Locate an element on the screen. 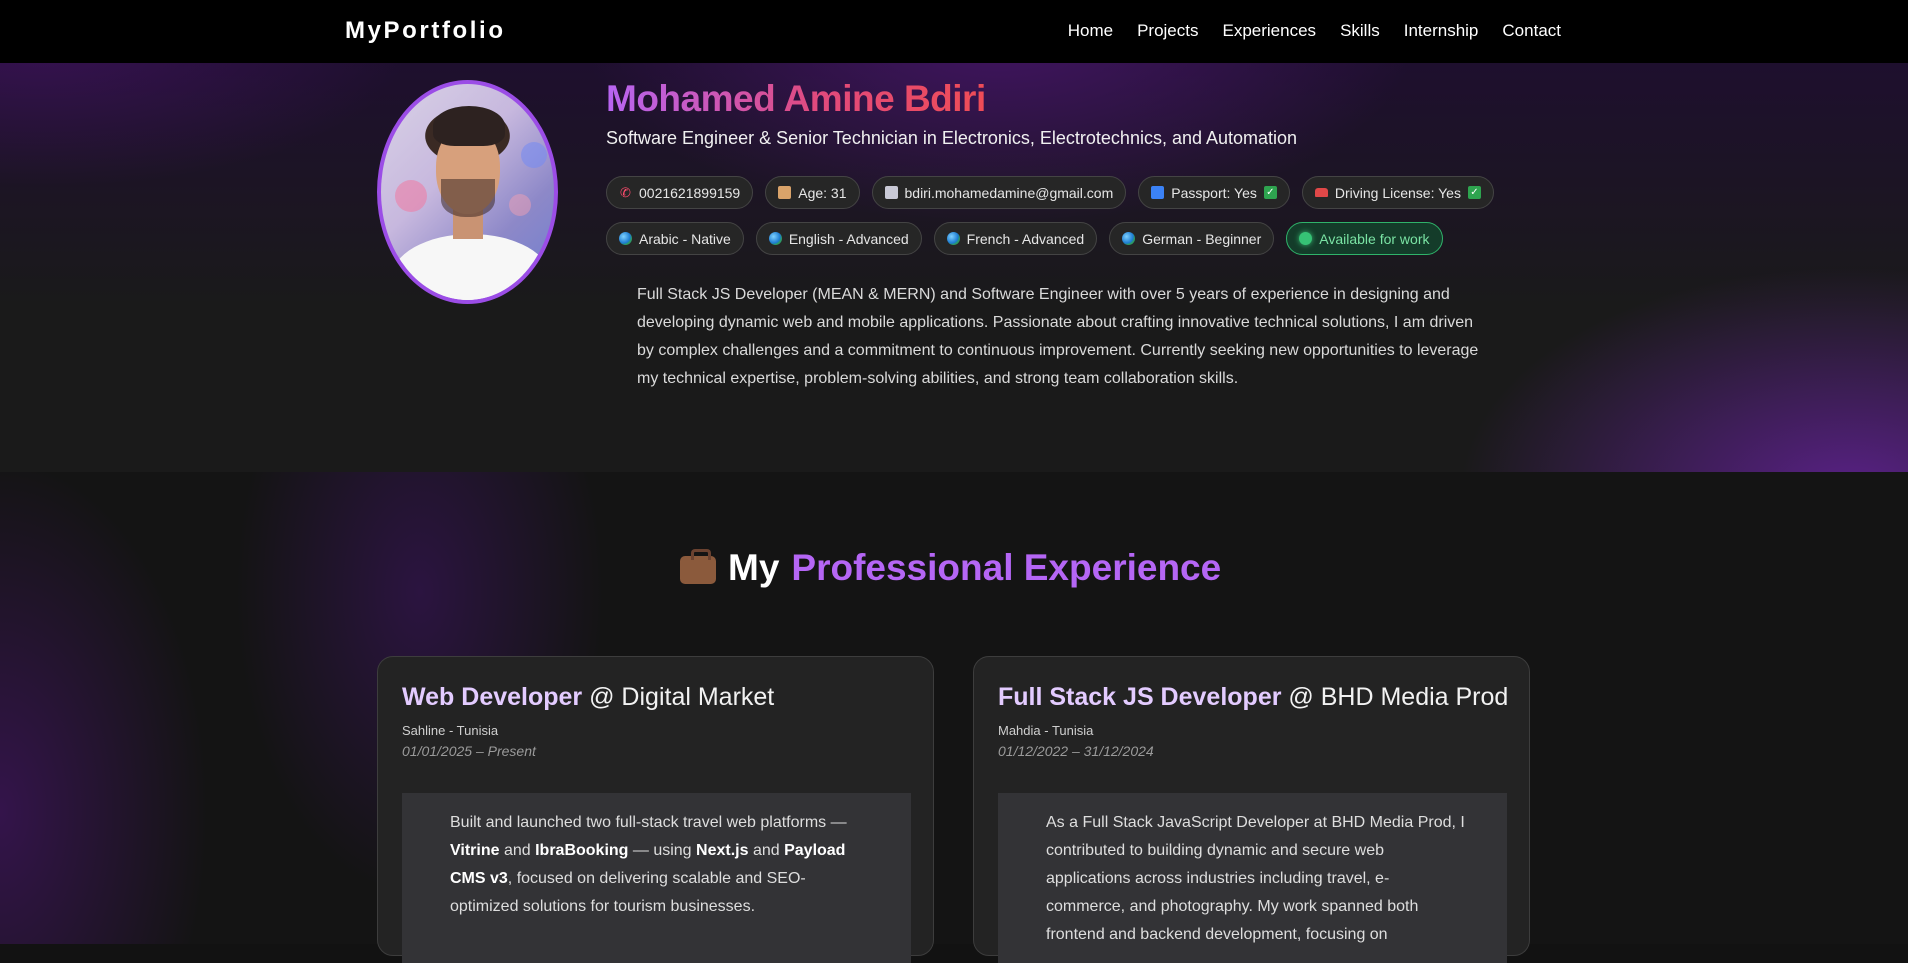  job-role: Full Stack JS Developer is located at coordinates (1140, 697).